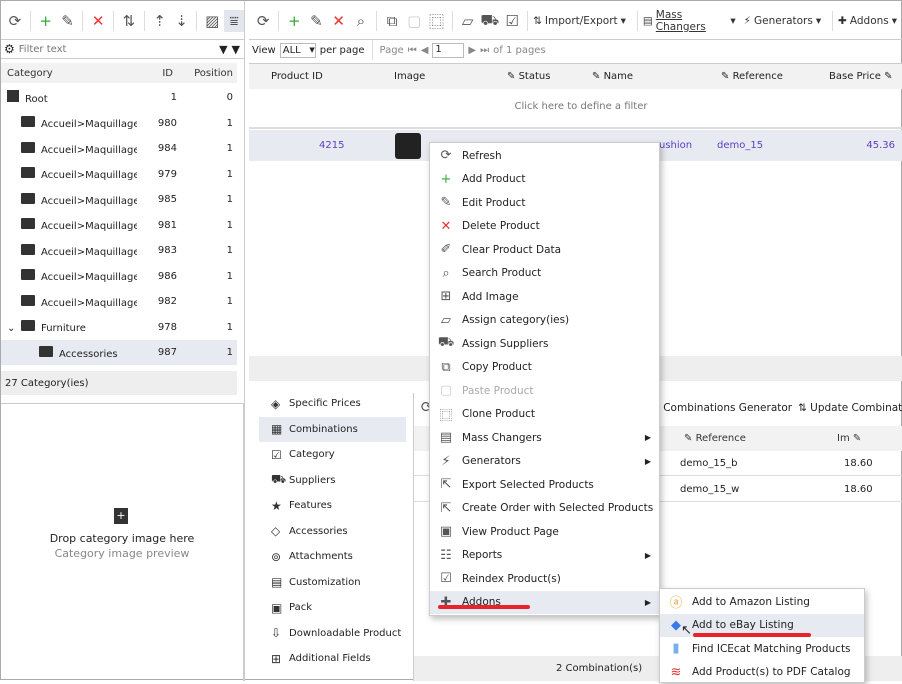  Describe the element at coordinates (544, 462) in the screenshot. I see `menu-item-generators: ⚡Generators▶` at that location.